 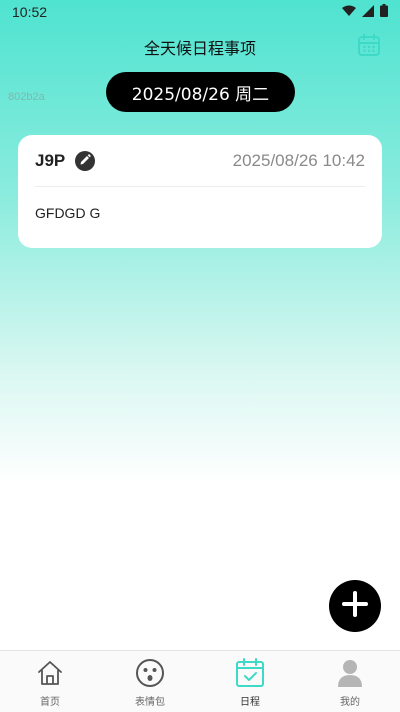 I want to click on app-header: 全天候日程事项, so click(x=200, y=47).